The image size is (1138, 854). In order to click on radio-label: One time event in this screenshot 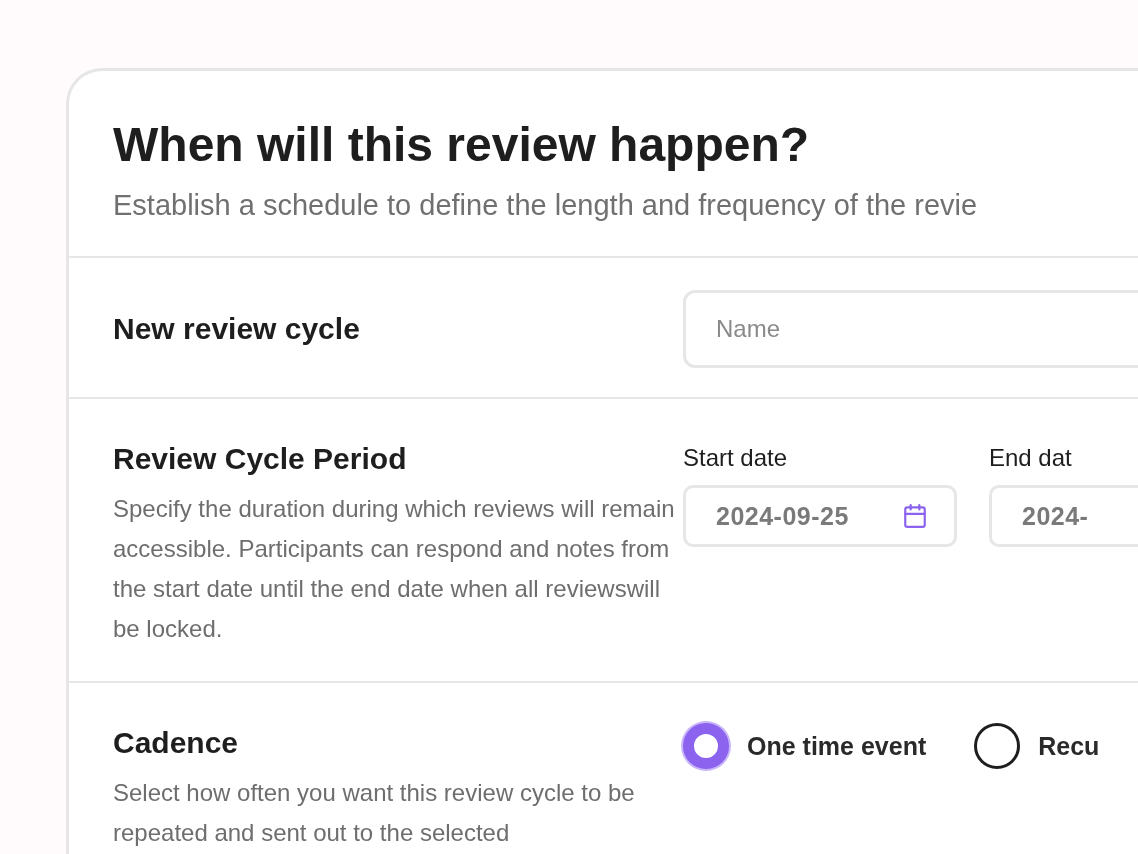, I will do `click(837, 746)`.